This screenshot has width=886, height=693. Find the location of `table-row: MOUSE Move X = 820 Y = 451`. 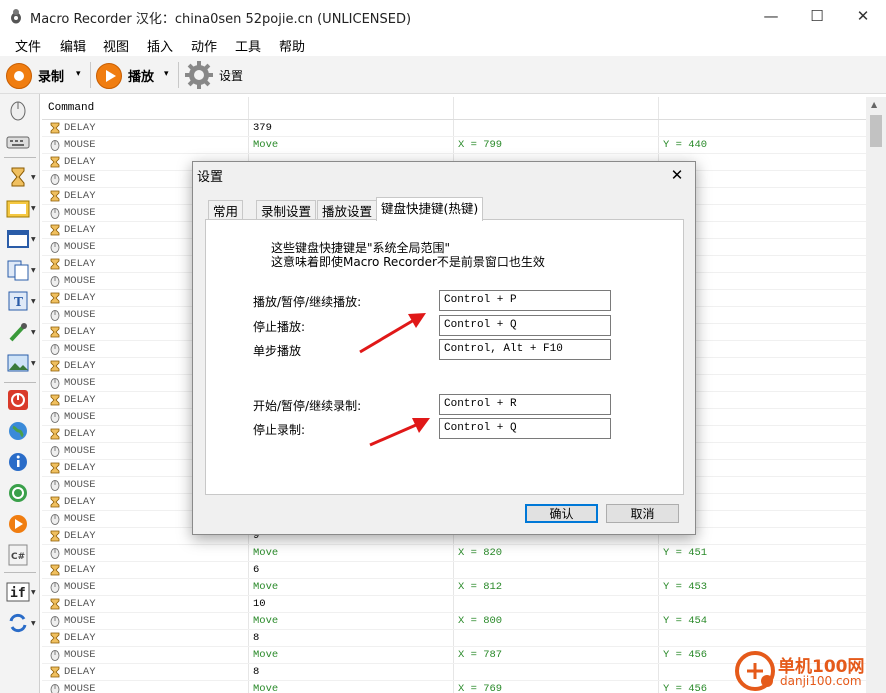

table-row: MOUSE Move X = 820 Y = 451 is located at coordinates (454, 553).